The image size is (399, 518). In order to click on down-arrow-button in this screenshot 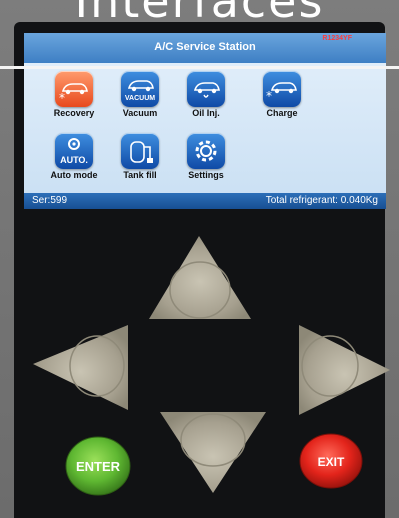, I will do `click(213, 452)`.